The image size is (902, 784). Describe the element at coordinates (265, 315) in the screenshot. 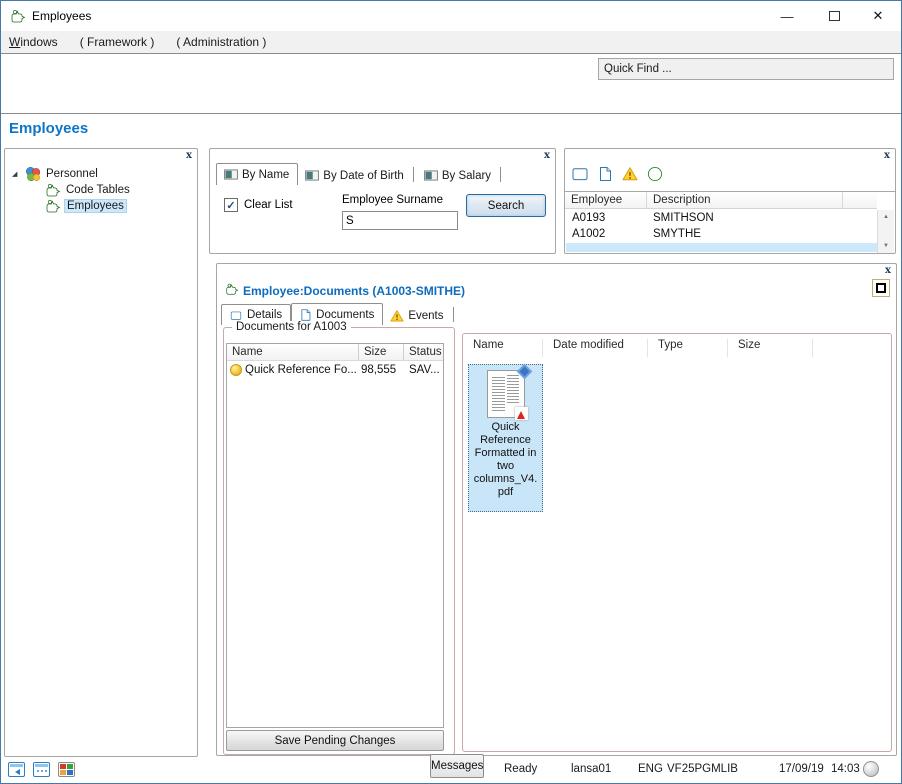

I see `tab-label: Details` at that location.